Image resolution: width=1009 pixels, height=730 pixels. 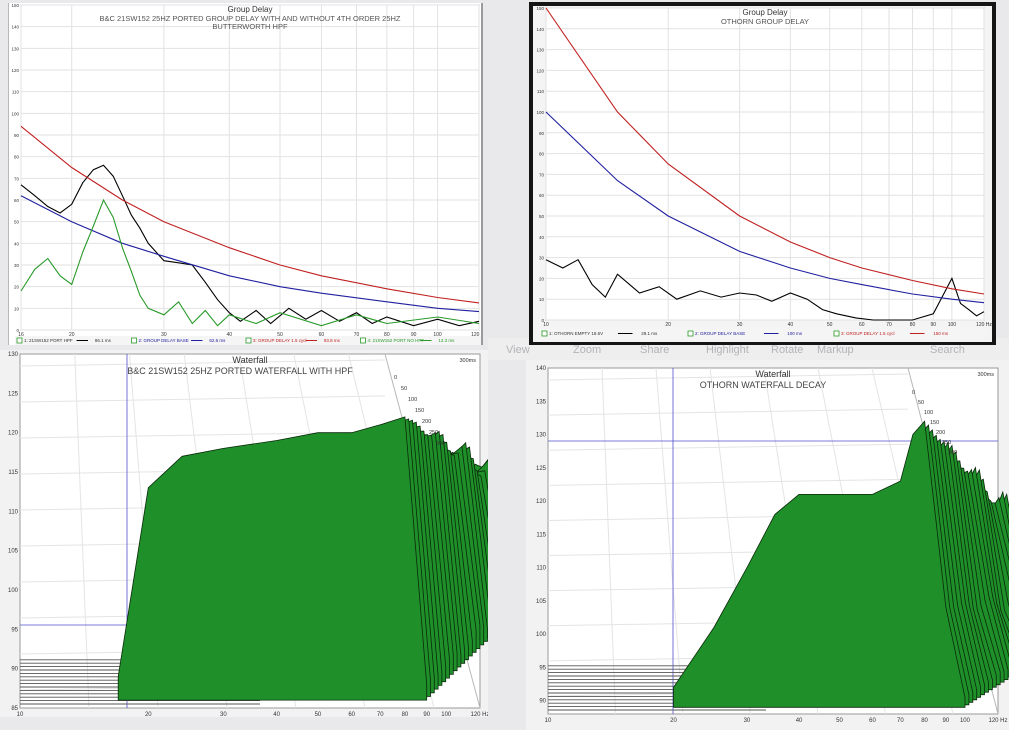 What do you see at coordinates (540, 8) in the screenshot?
I see `y-tick-label: 150` at bounding box center [540, 8].